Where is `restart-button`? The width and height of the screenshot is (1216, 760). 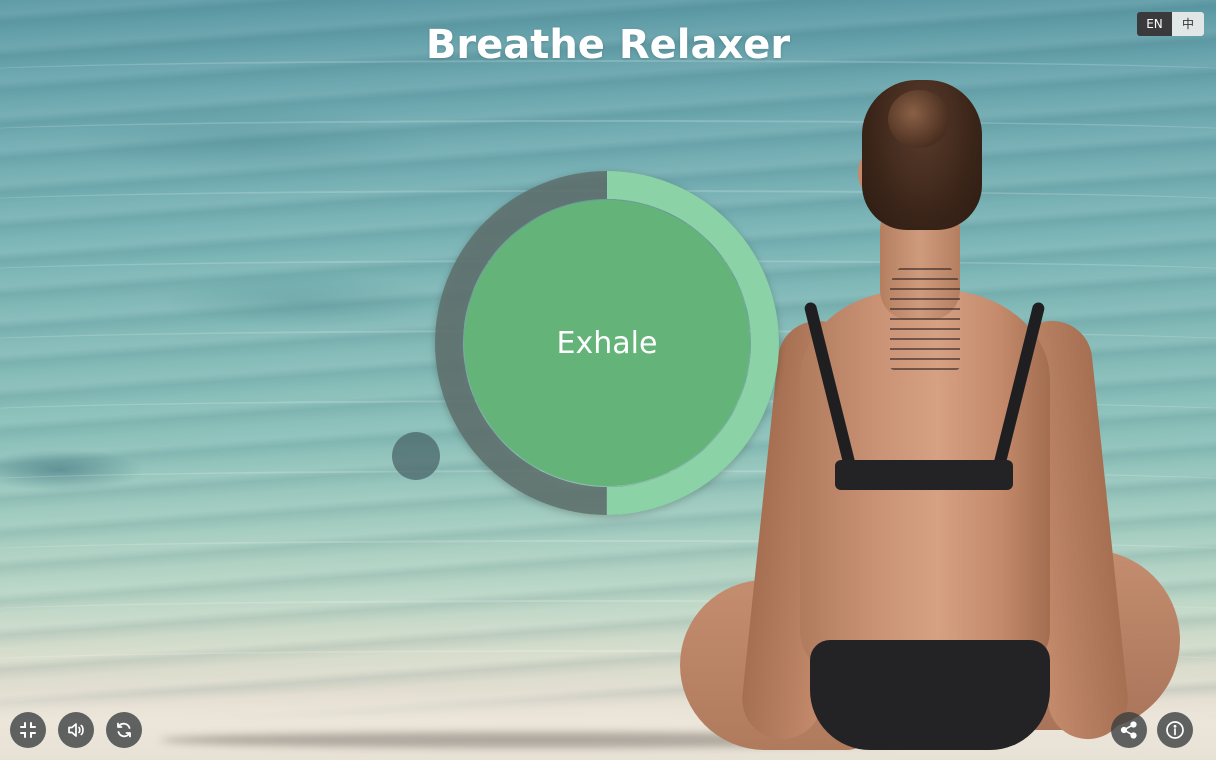
restart-button is located at coordinates (124, 730).